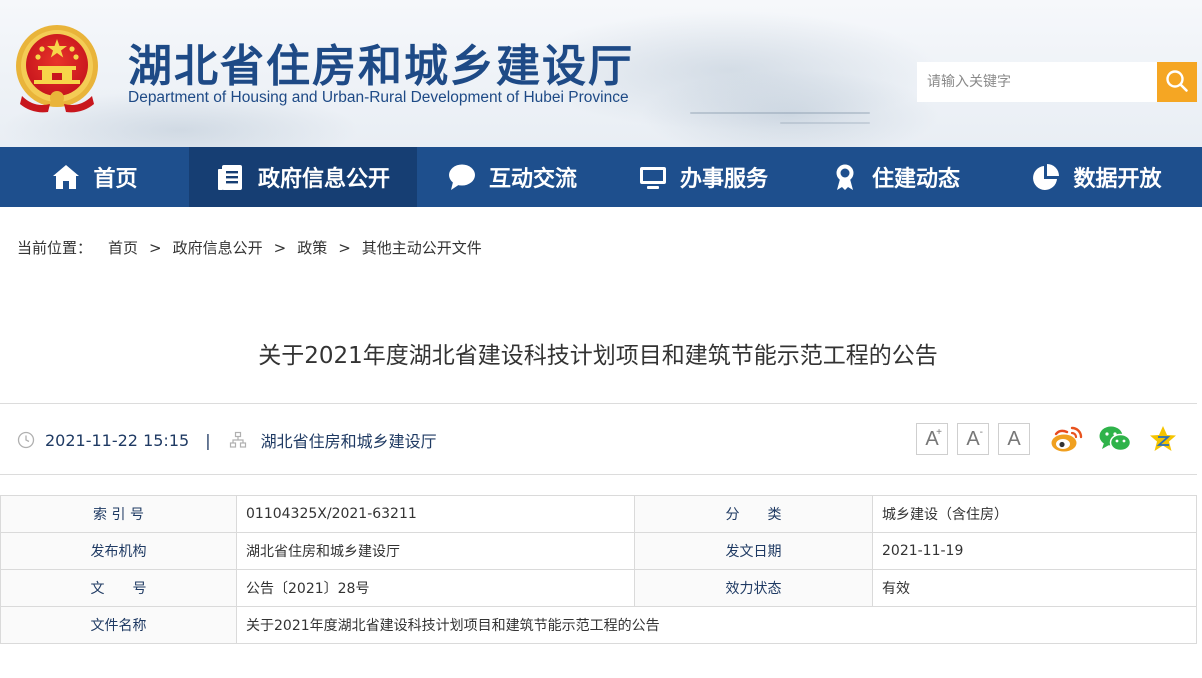  What do you see at coordinates (932, 439) in the screenshot?
I see `font-increase-button: A +` at bounding box center [932, 439].